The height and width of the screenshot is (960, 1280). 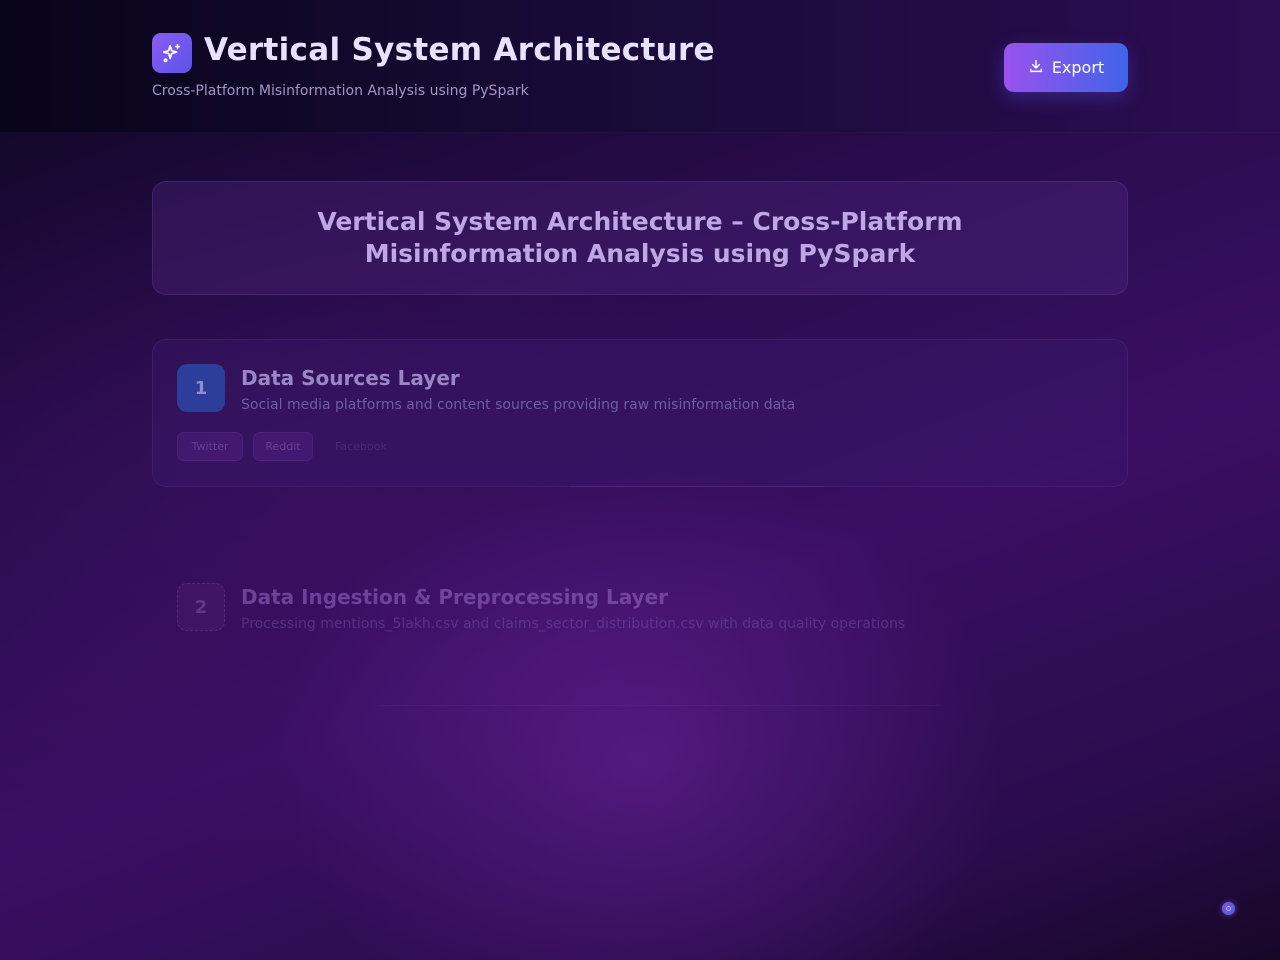 I want to click on source-chip-twitter: Twitter, so click(x=210, y=446).